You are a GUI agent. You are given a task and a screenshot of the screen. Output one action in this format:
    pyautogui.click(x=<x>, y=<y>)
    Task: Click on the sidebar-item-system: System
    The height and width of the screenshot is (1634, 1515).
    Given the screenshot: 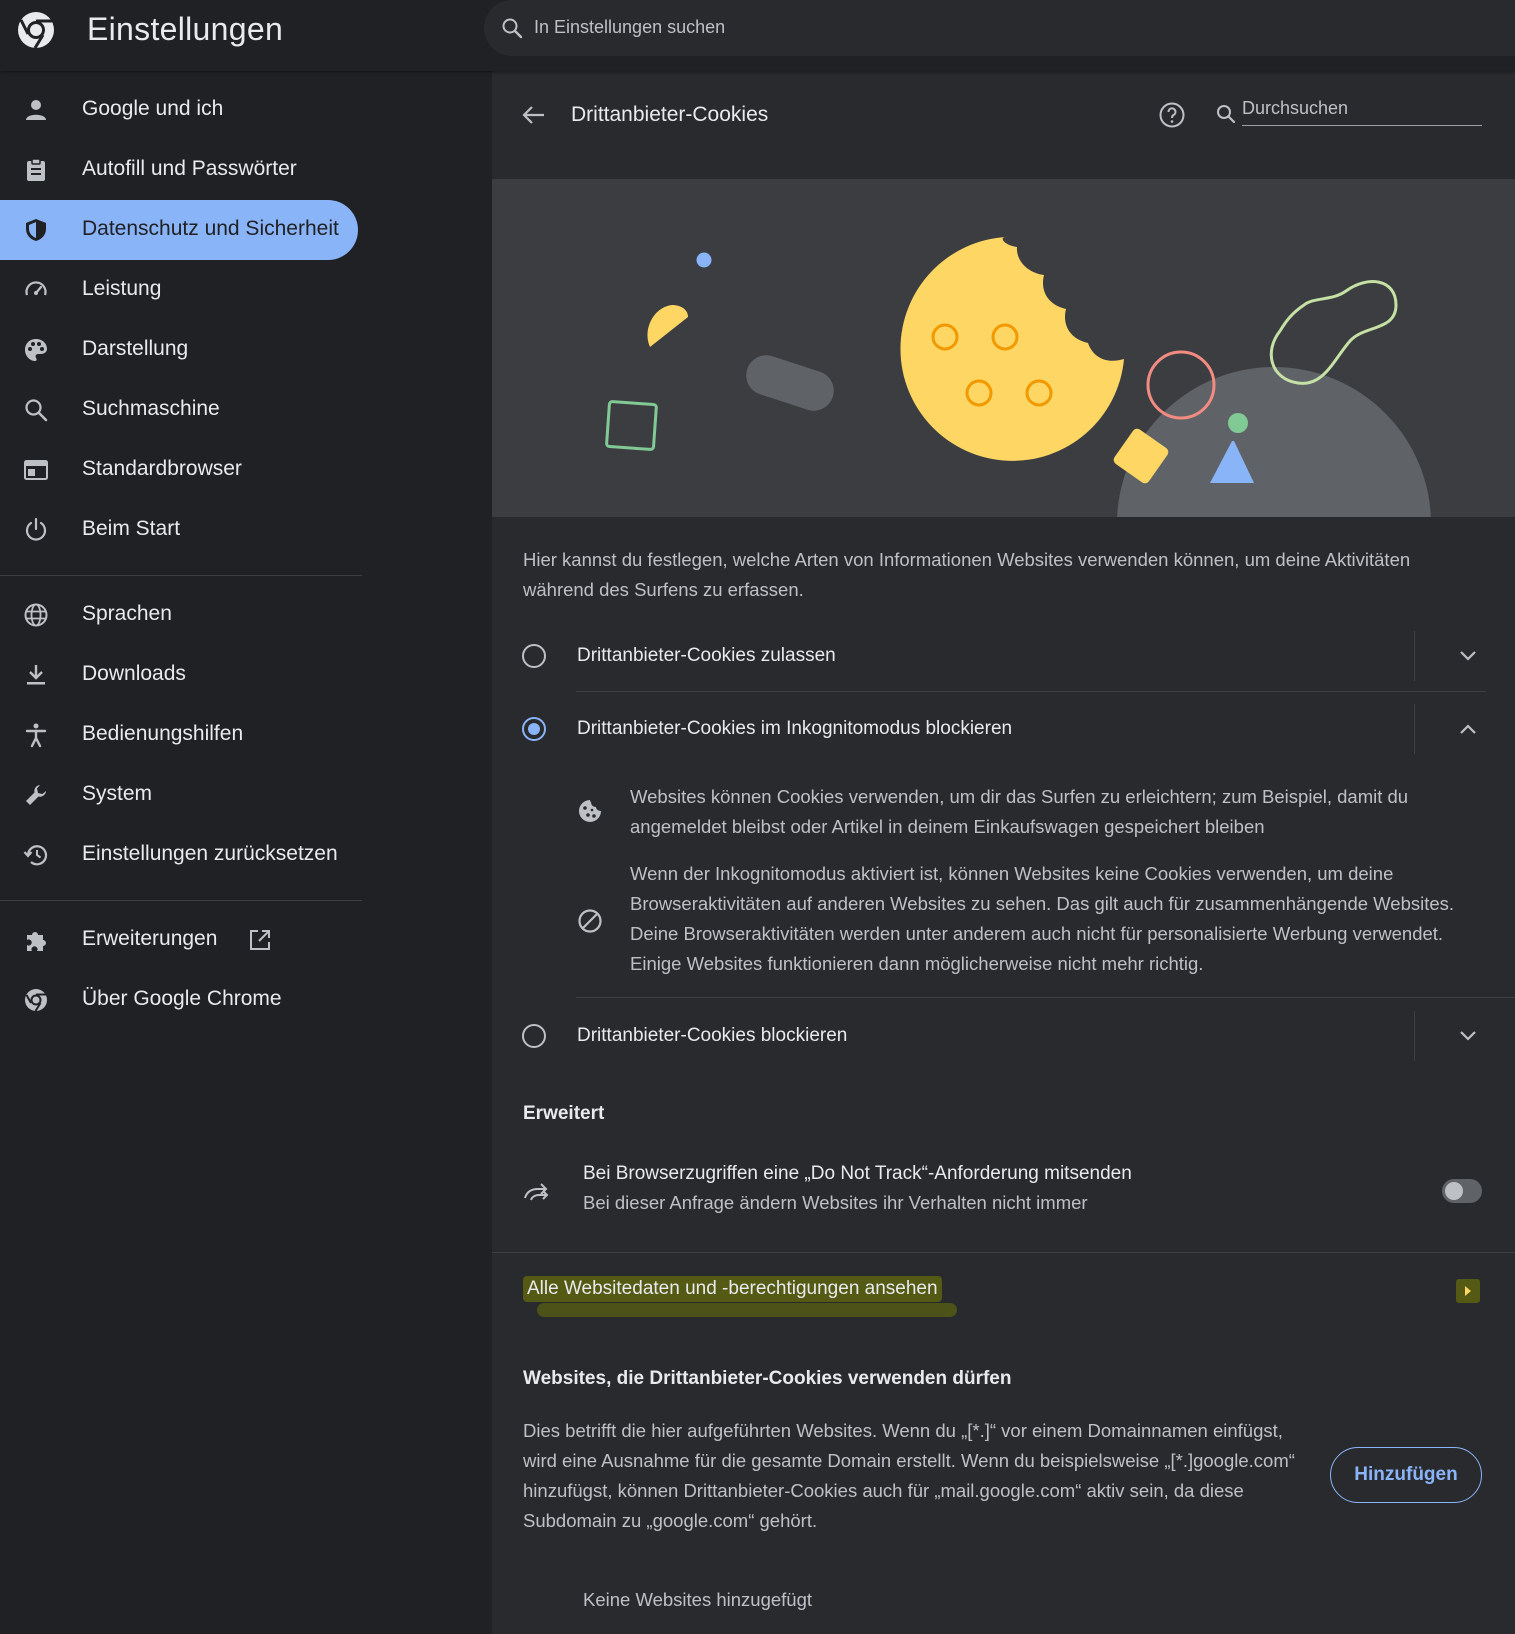 What is the action you would take?
    pyautogui.click(x=179, y=795)
    